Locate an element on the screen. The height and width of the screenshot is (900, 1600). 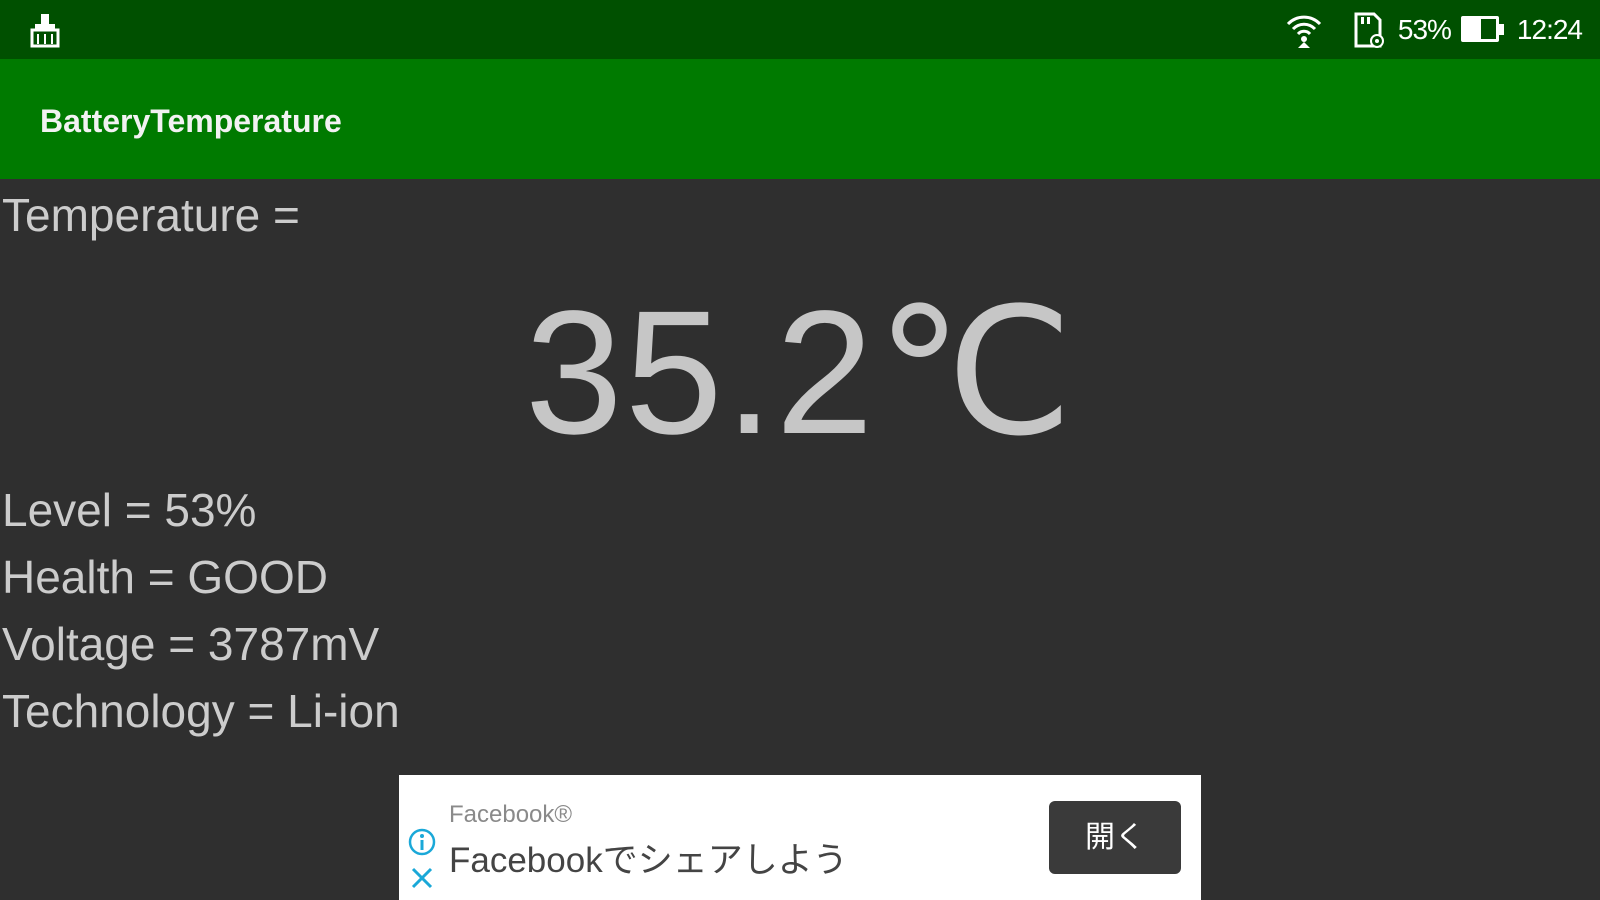
status-icons: 53% 12:24 is located at coordinates (1433, 29).